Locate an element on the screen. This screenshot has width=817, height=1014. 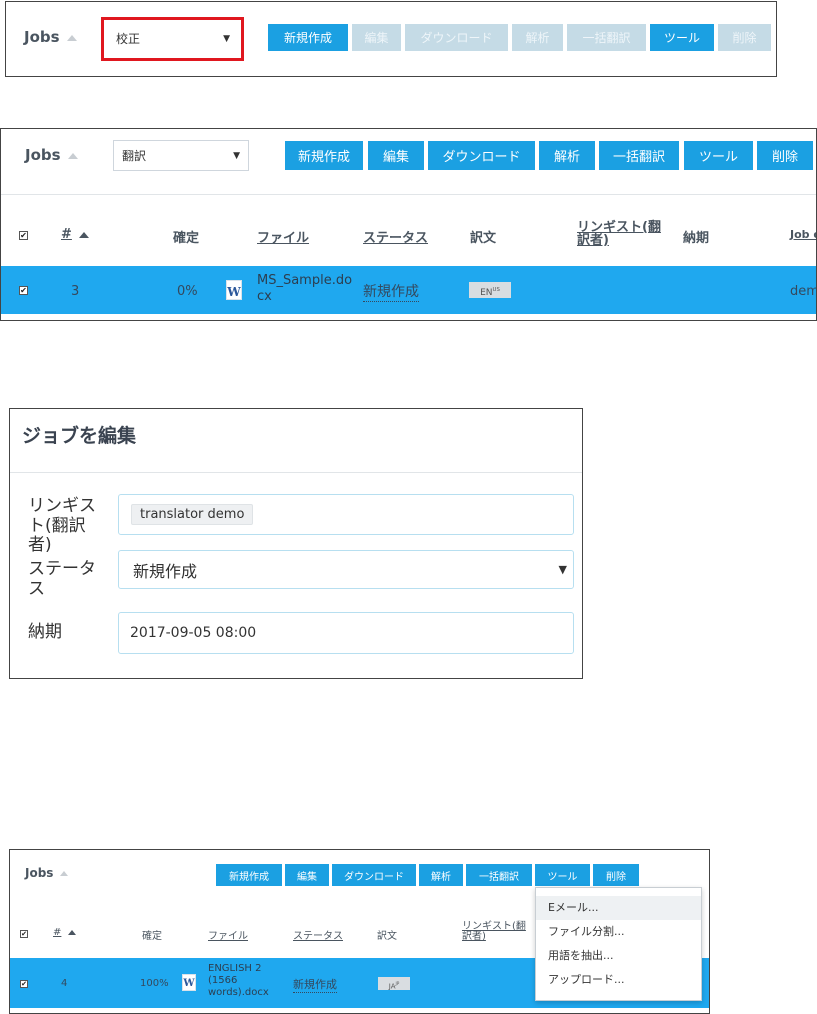
row-confirmed: 100% is located at coordinates (154, 983).